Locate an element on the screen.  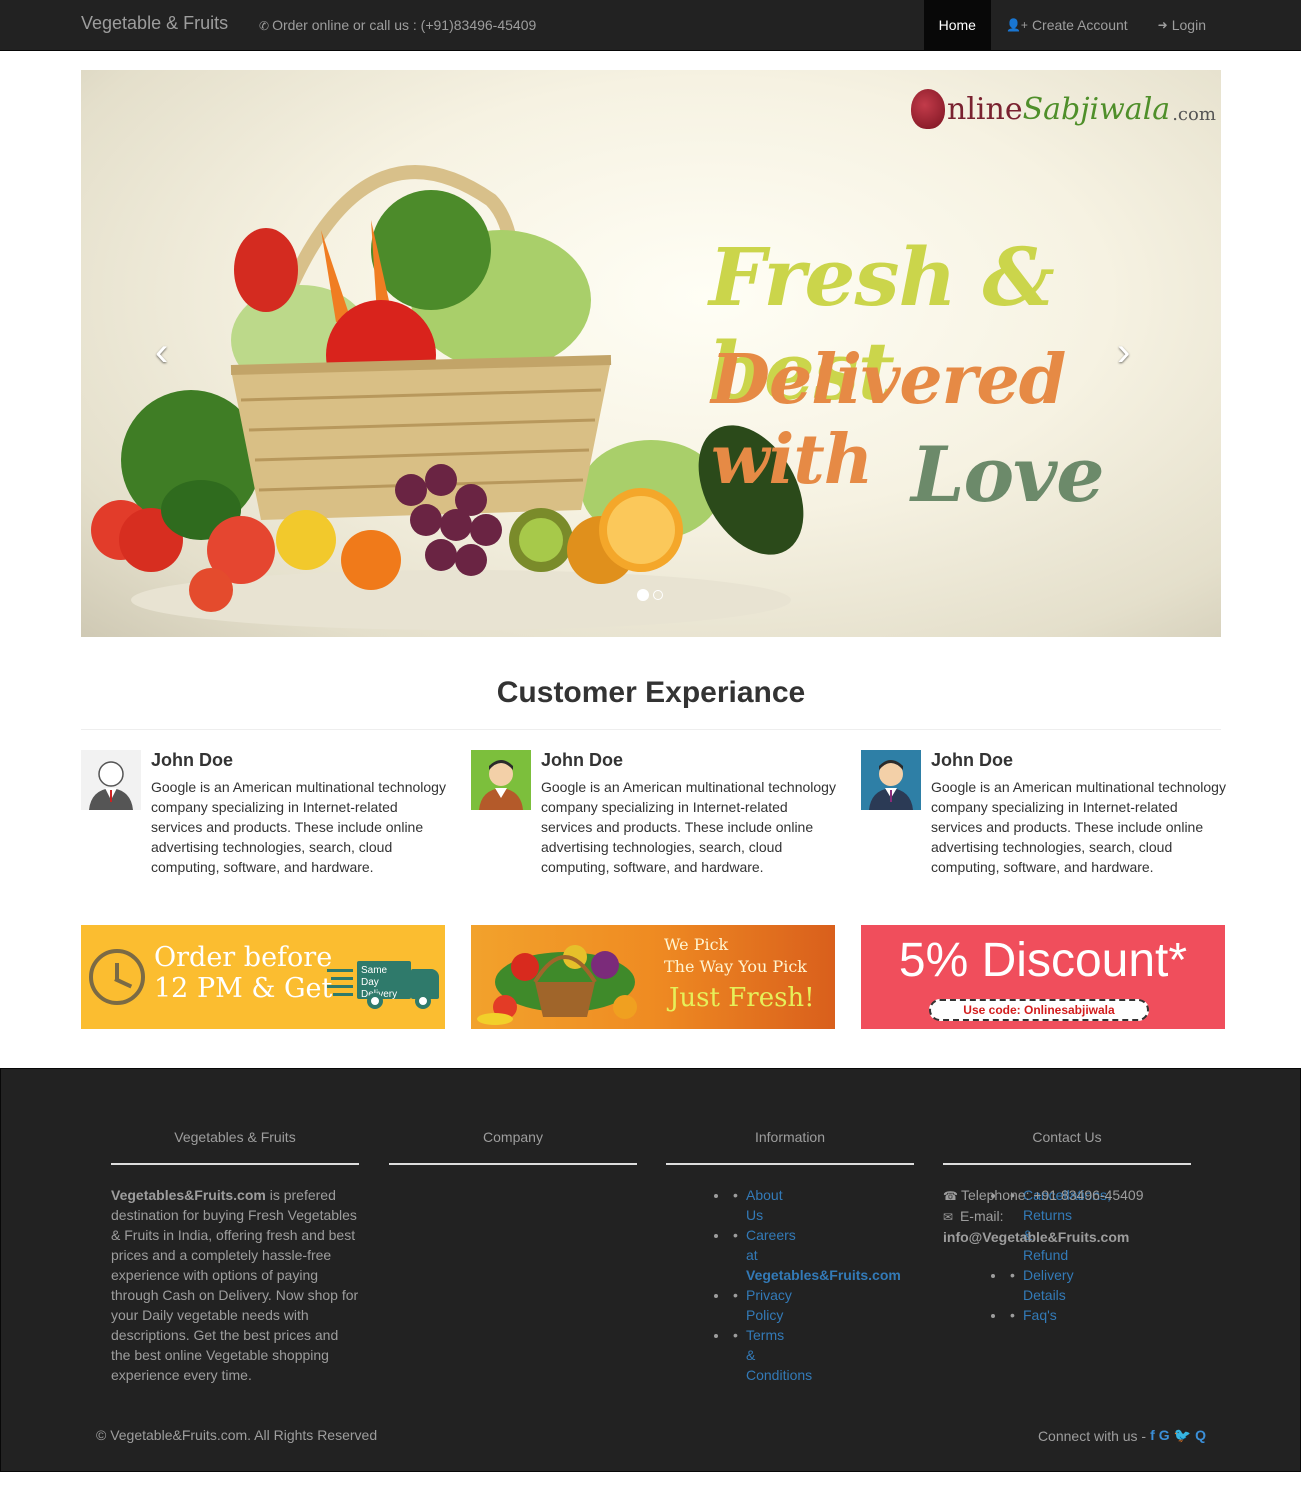
nav-home-label: Home is located at coordinates (957, 25).